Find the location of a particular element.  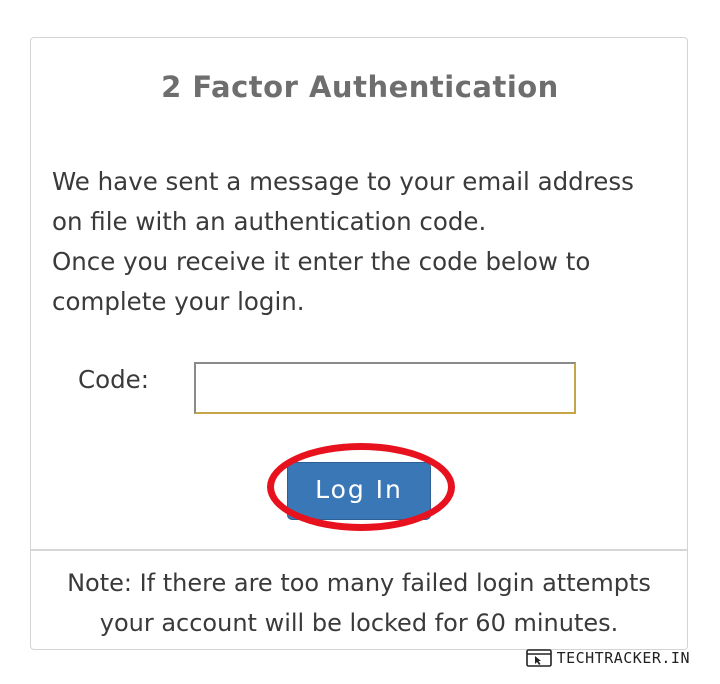

cursor-window-icon is located at coordinates (538, 658).